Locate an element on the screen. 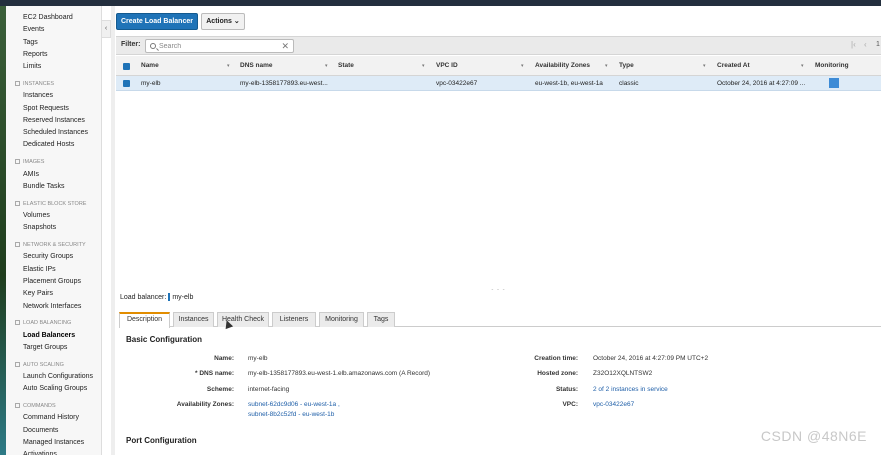  title-accent-bar is located at coordinates (169, 297).